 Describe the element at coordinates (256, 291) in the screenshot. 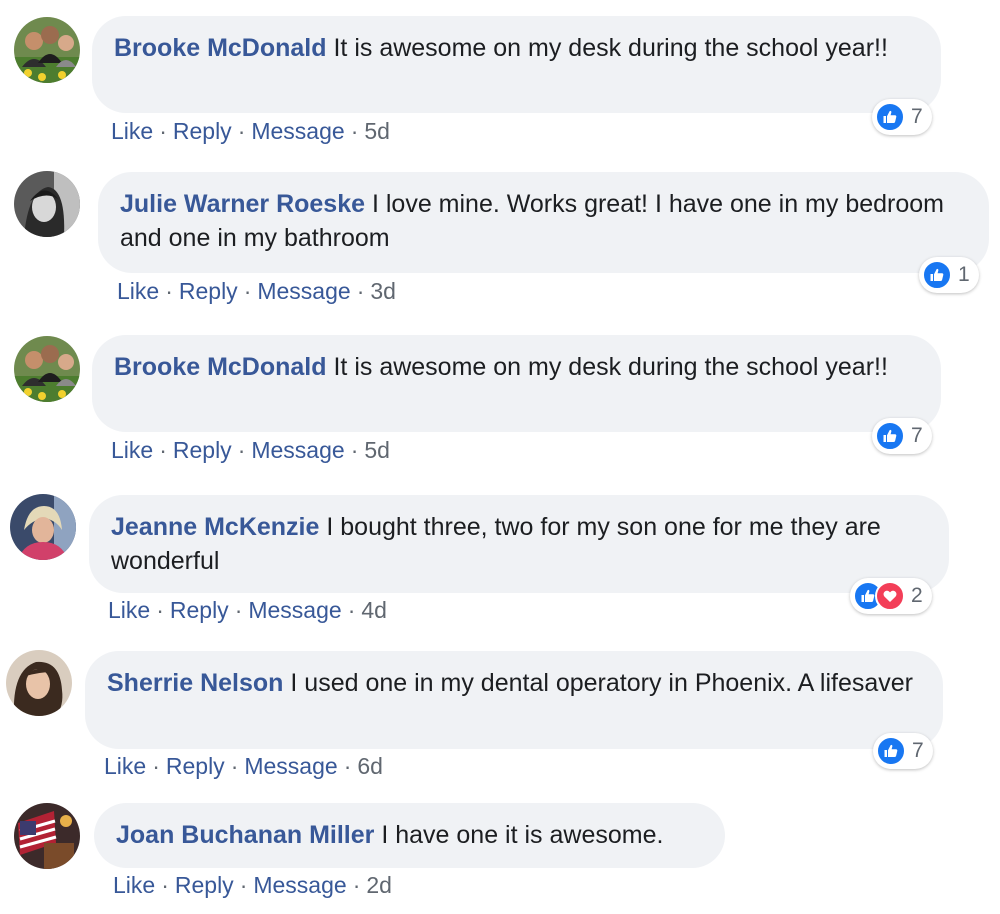

I see `comment-actions: Like · Reply · Message · 3d` at that location.